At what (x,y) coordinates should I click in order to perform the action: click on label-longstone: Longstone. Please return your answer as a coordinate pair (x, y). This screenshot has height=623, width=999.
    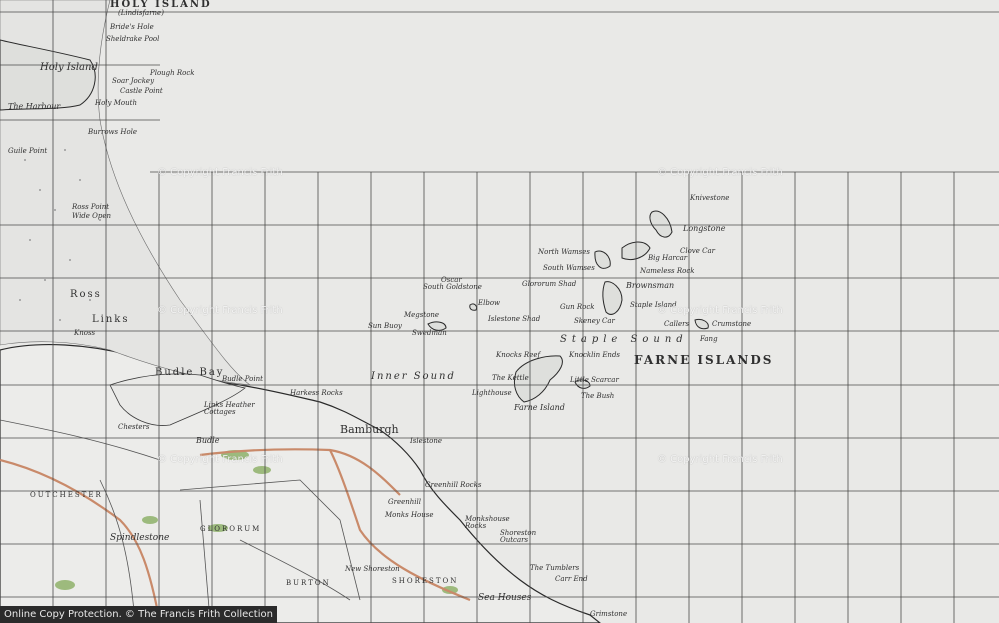
    Looking at the image, I should click on (704, 228).